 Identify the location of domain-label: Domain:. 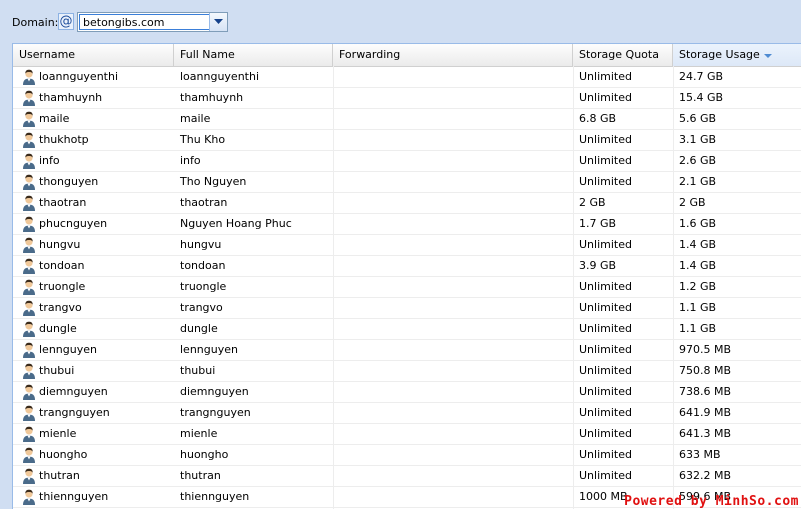
(35, 22).